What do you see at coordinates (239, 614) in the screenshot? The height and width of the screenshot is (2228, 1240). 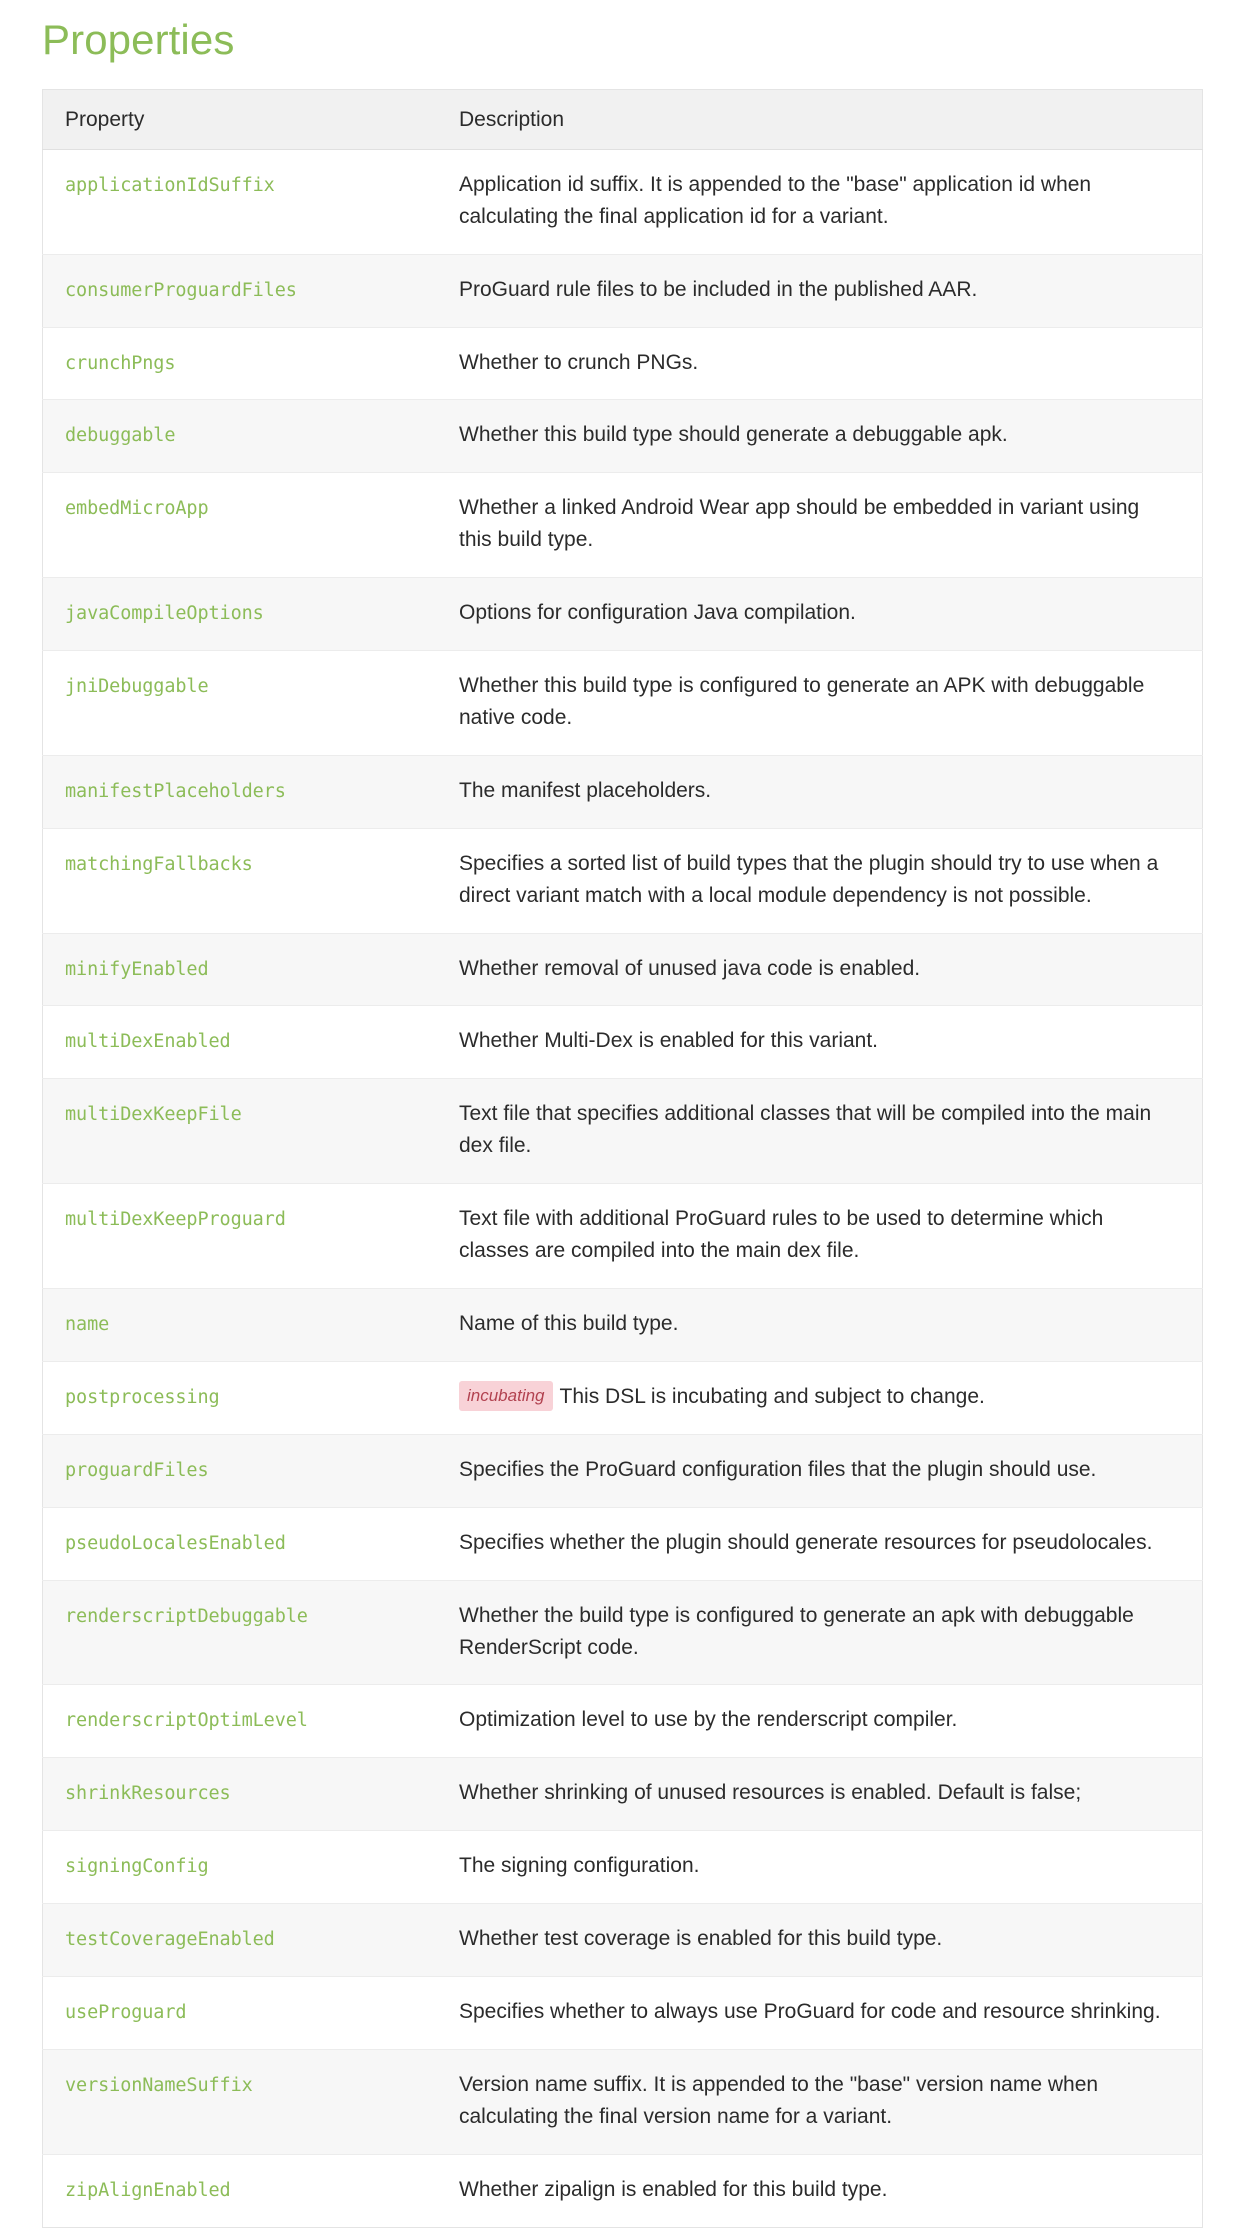 I see `property-name-cell: javaCompileOptions` at bounding box center [239, 614].